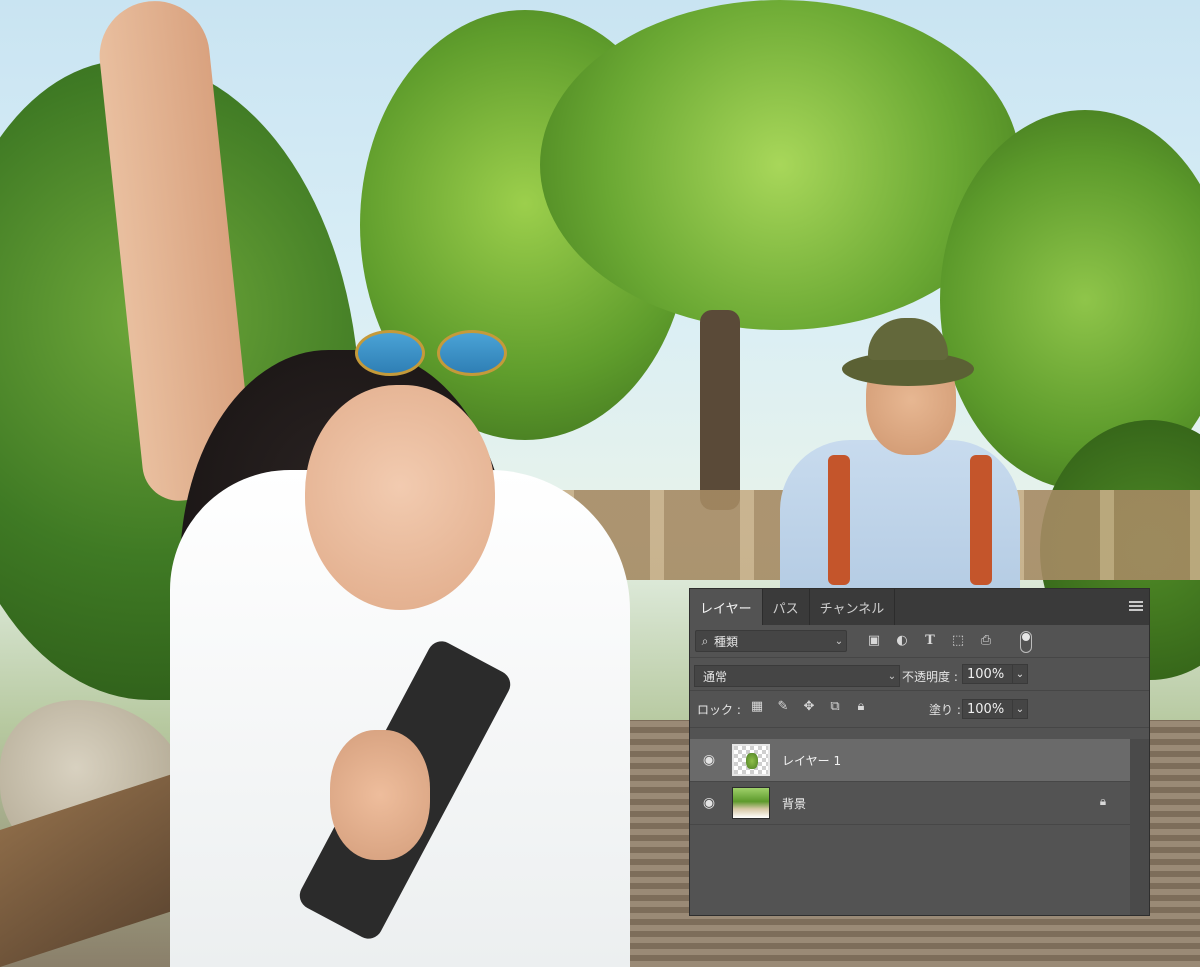  Describe the element at coordinates (720, 410) in the screenshot. I see `tree-trunk` at that location.